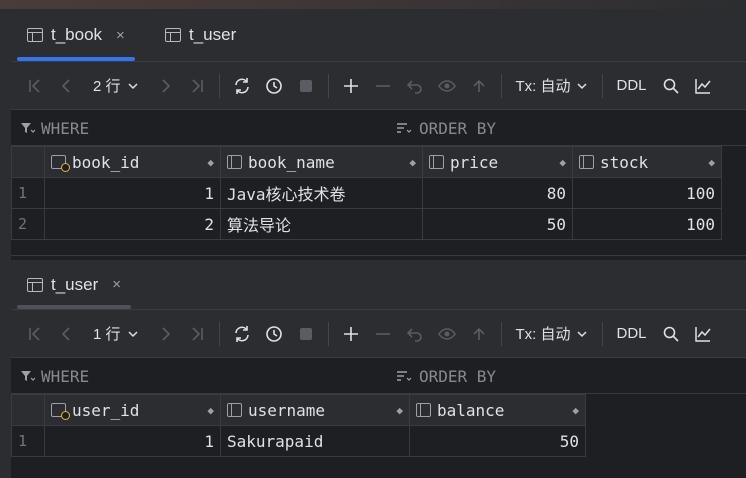 This screenshot has width=746, height=478. What do you see at coordinates (234, 410) in the screenshot?
I see `column-icon` at bounding box center [234, 410].